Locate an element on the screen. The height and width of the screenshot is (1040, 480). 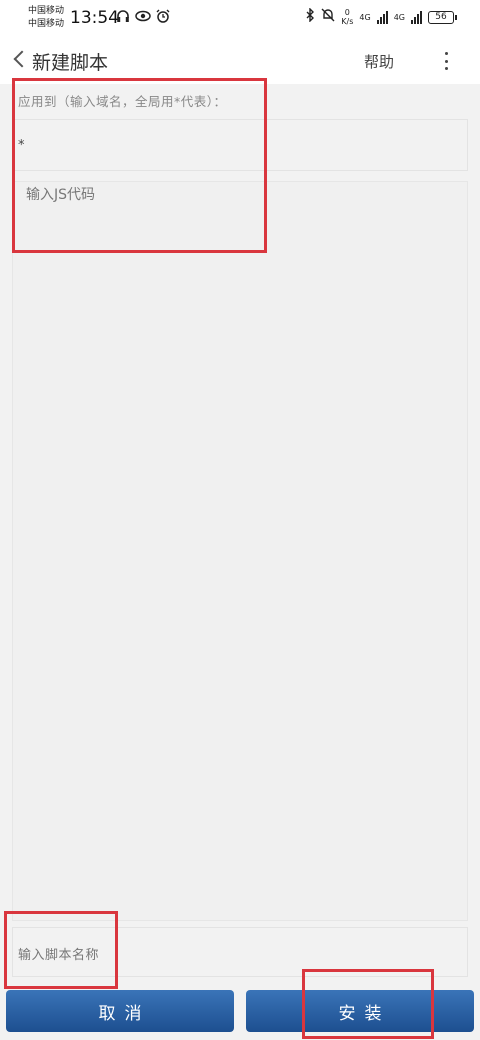
highlight-box-name is located at coordinates (61, 950).